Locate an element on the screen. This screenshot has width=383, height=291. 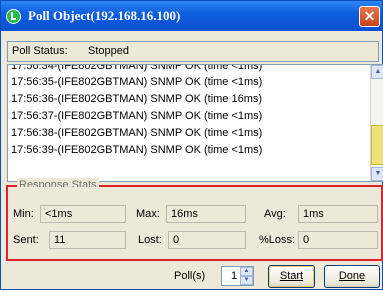
title-bar: Poll Object(192.168.16.100) ✕ is located at coordinates (191, 16).